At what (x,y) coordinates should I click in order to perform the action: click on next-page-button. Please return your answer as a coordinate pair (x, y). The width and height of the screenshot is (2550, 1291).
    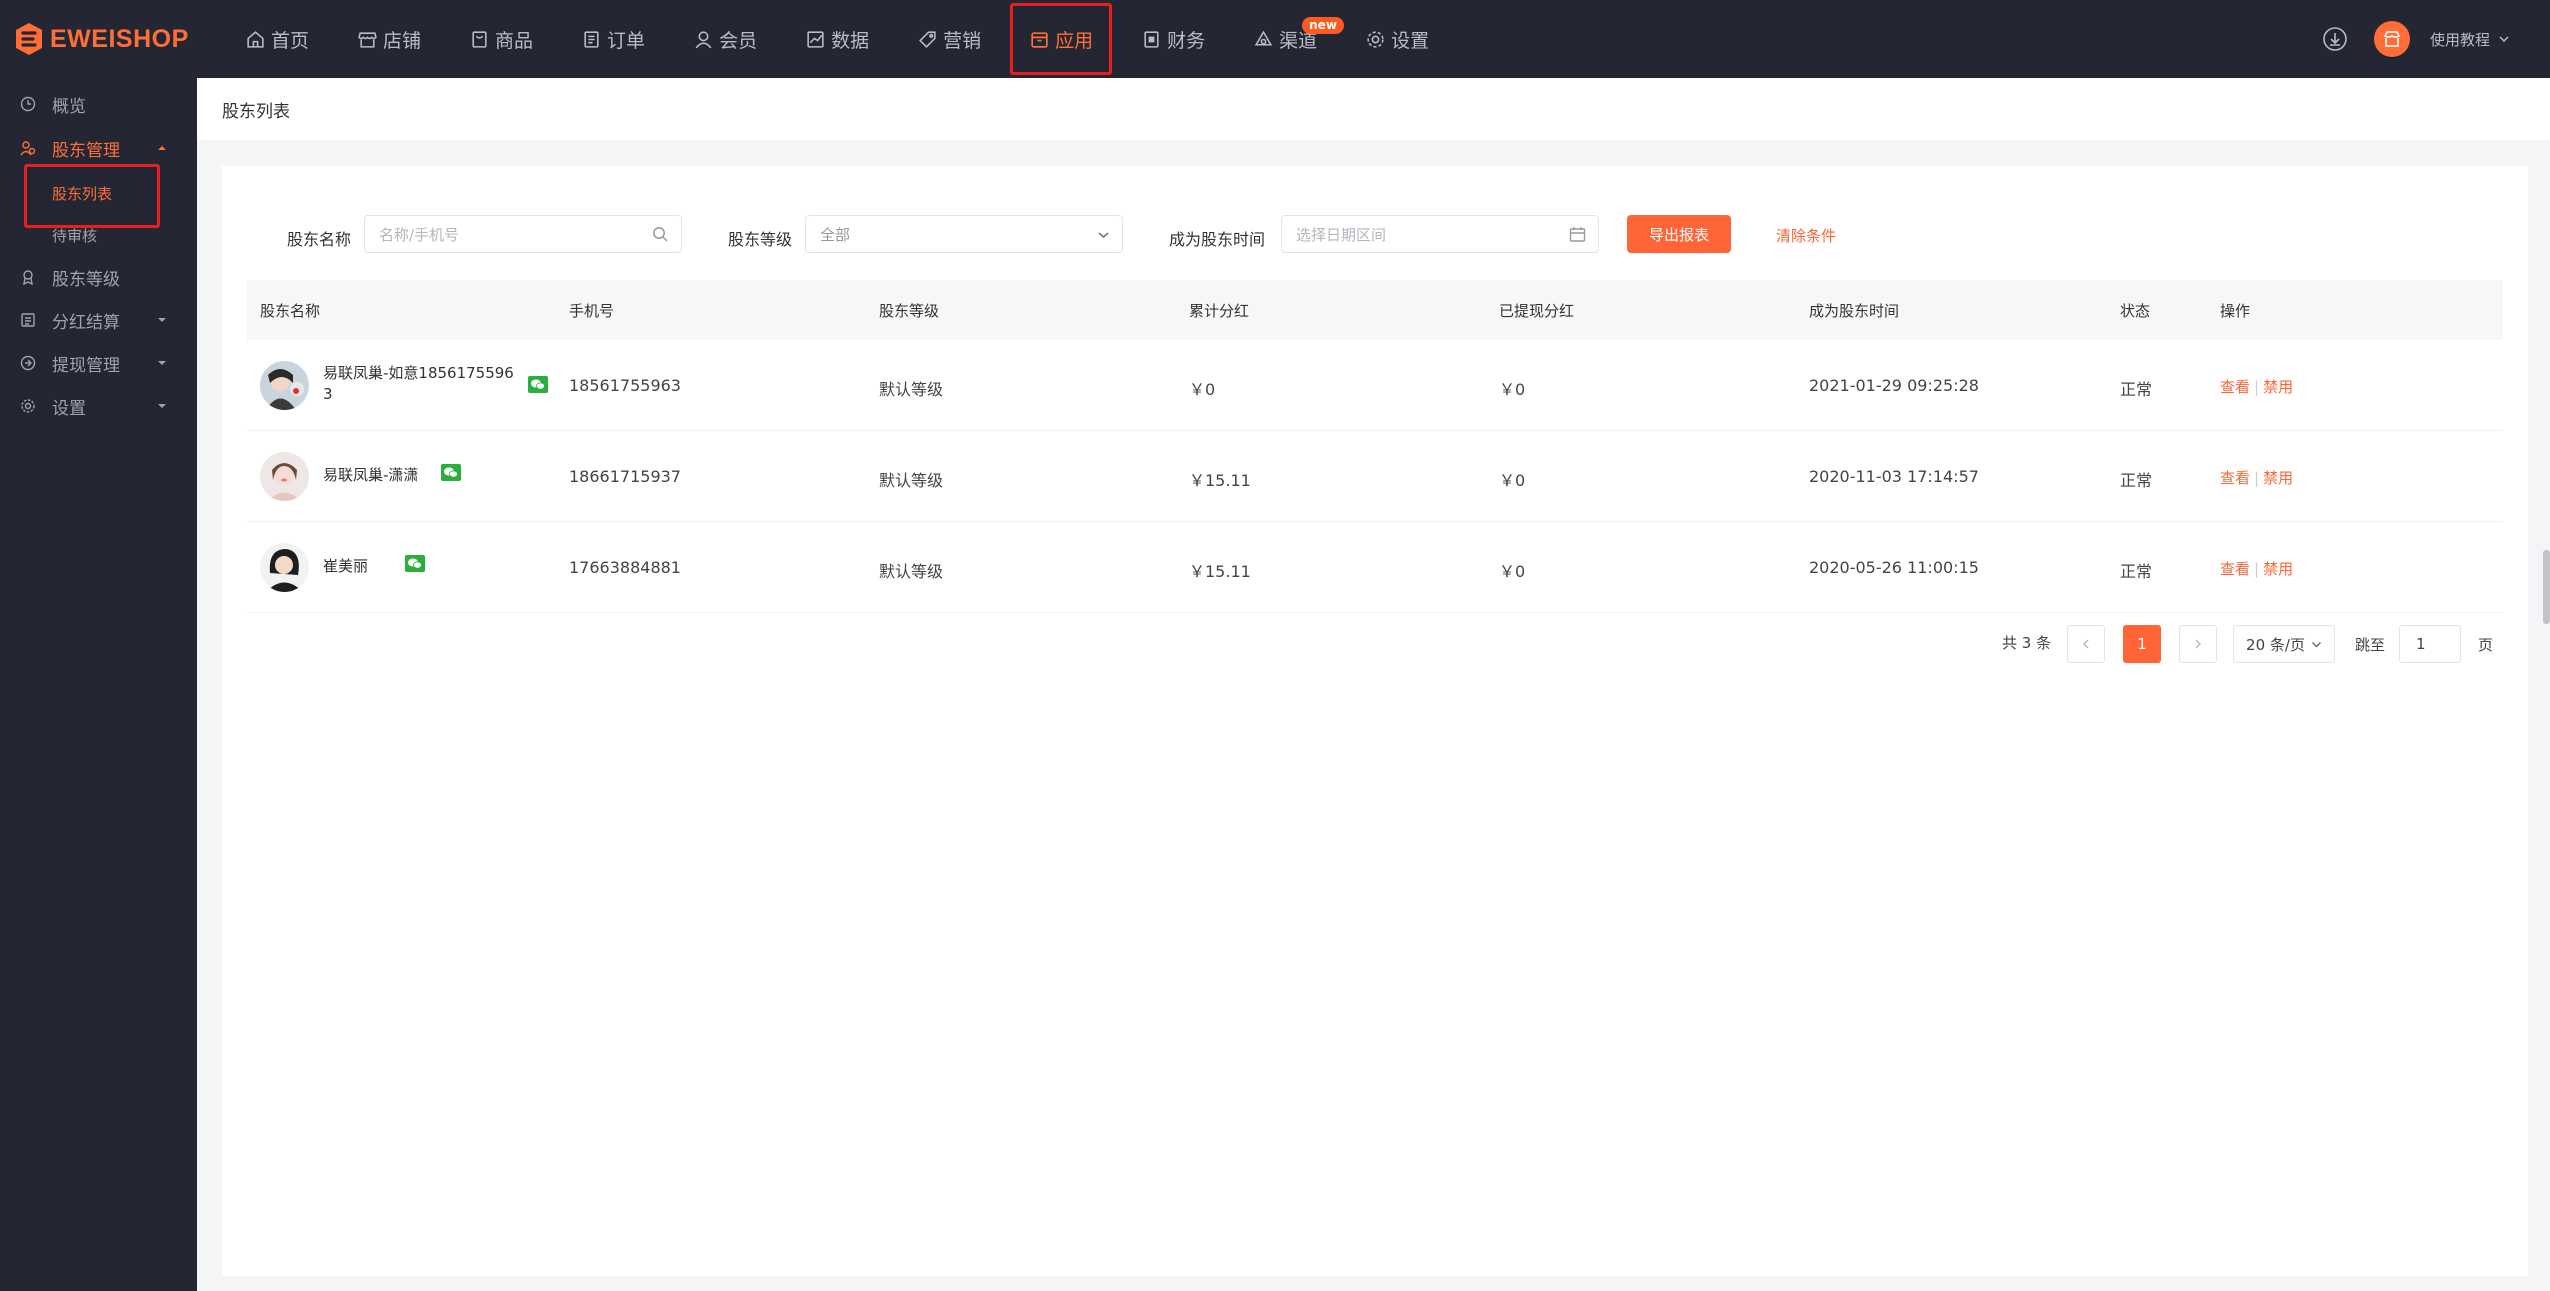
    Looking at the image, I should click on (2198, 644).